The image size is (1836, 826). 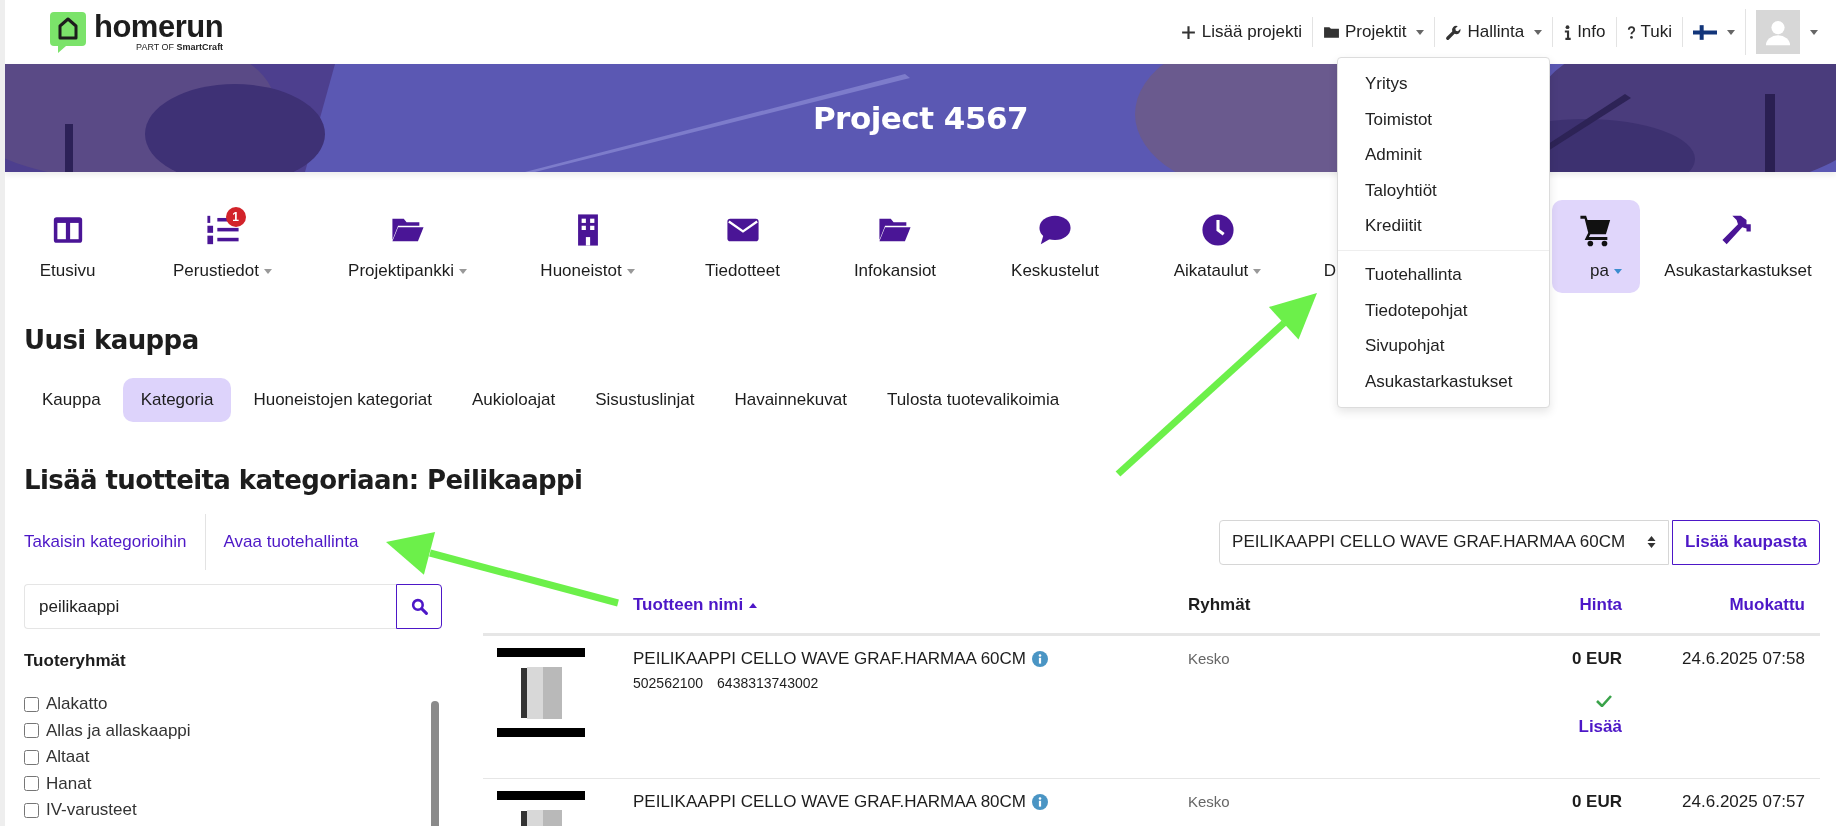 I want to click on column-header: Hinta, so click(x=1600, y=604).